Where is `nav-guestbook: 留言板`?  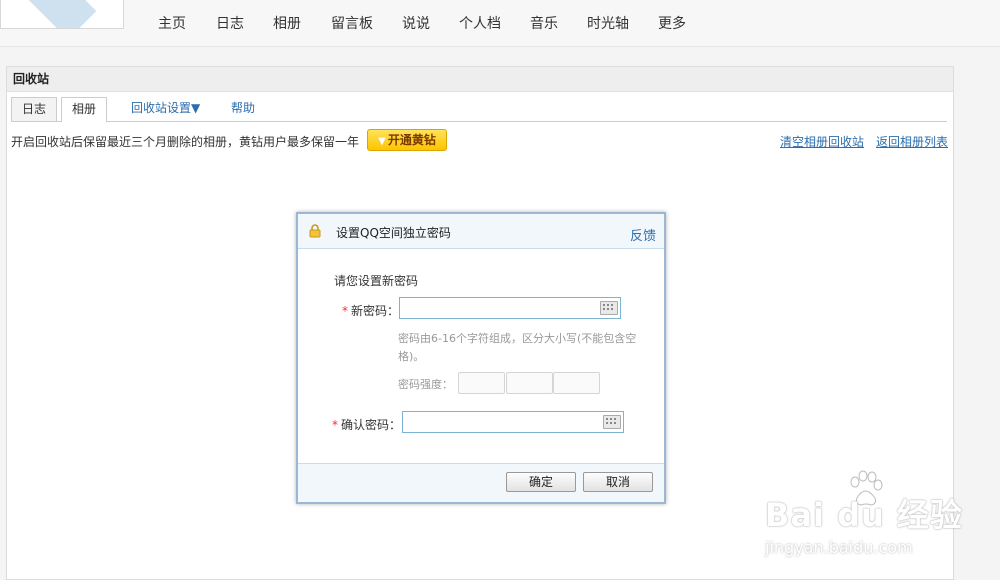 nav-guestbook: 留言板 is located at coordinates (352, 23).